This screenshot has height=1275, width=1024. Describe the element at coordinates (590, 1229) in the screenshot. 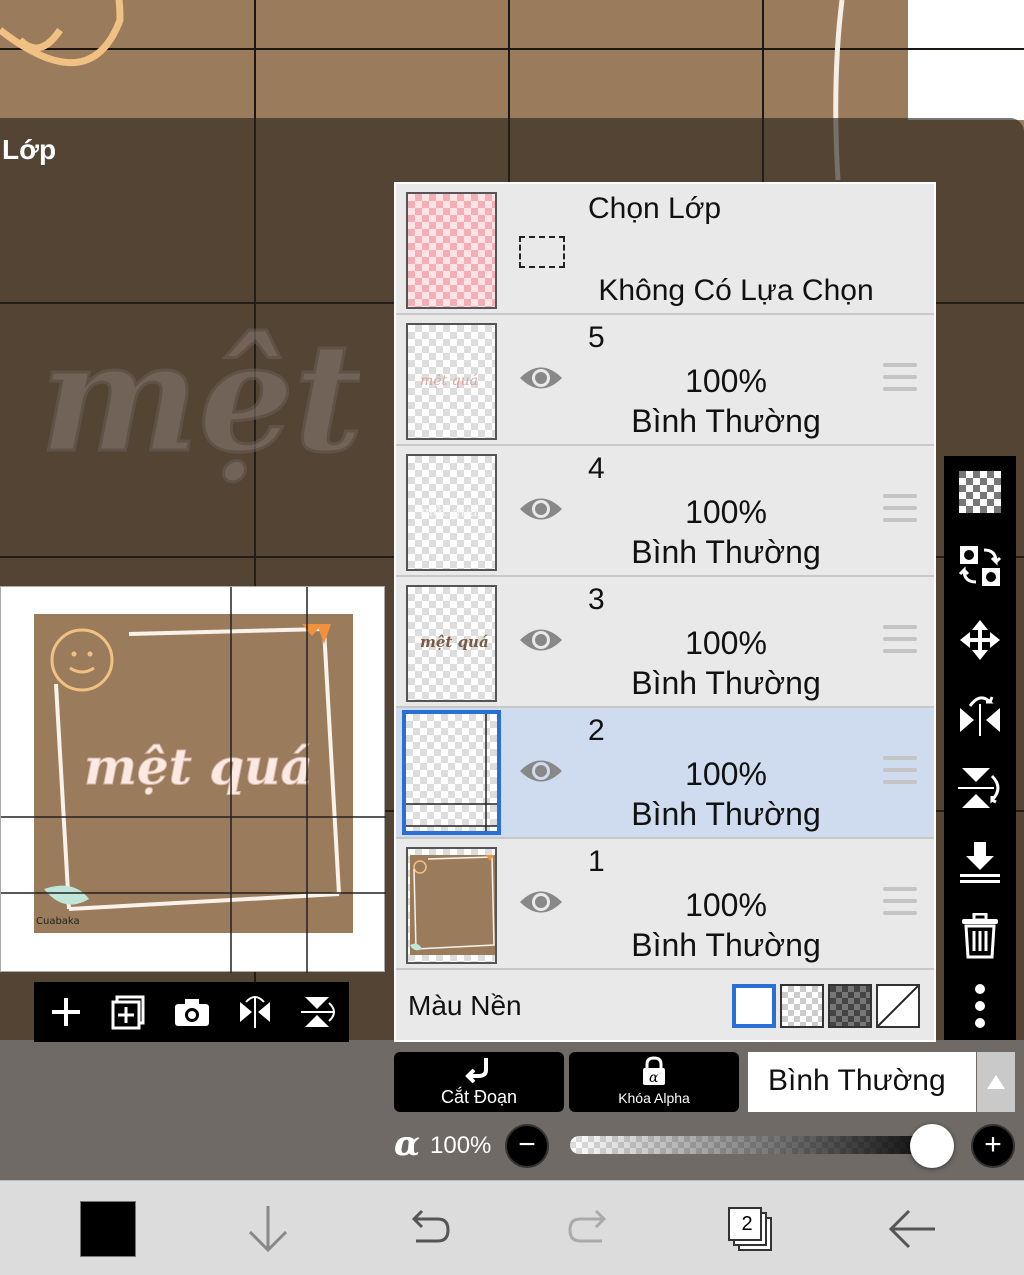

I see `redo-icon` at that location.